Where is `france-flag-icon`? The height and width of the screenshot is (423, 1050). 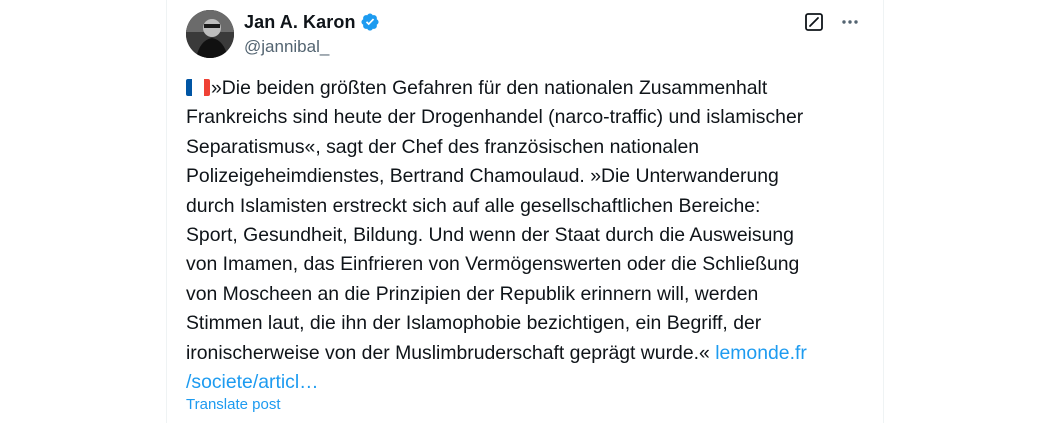 france-flag-icon is located at coordinates (198, 86).